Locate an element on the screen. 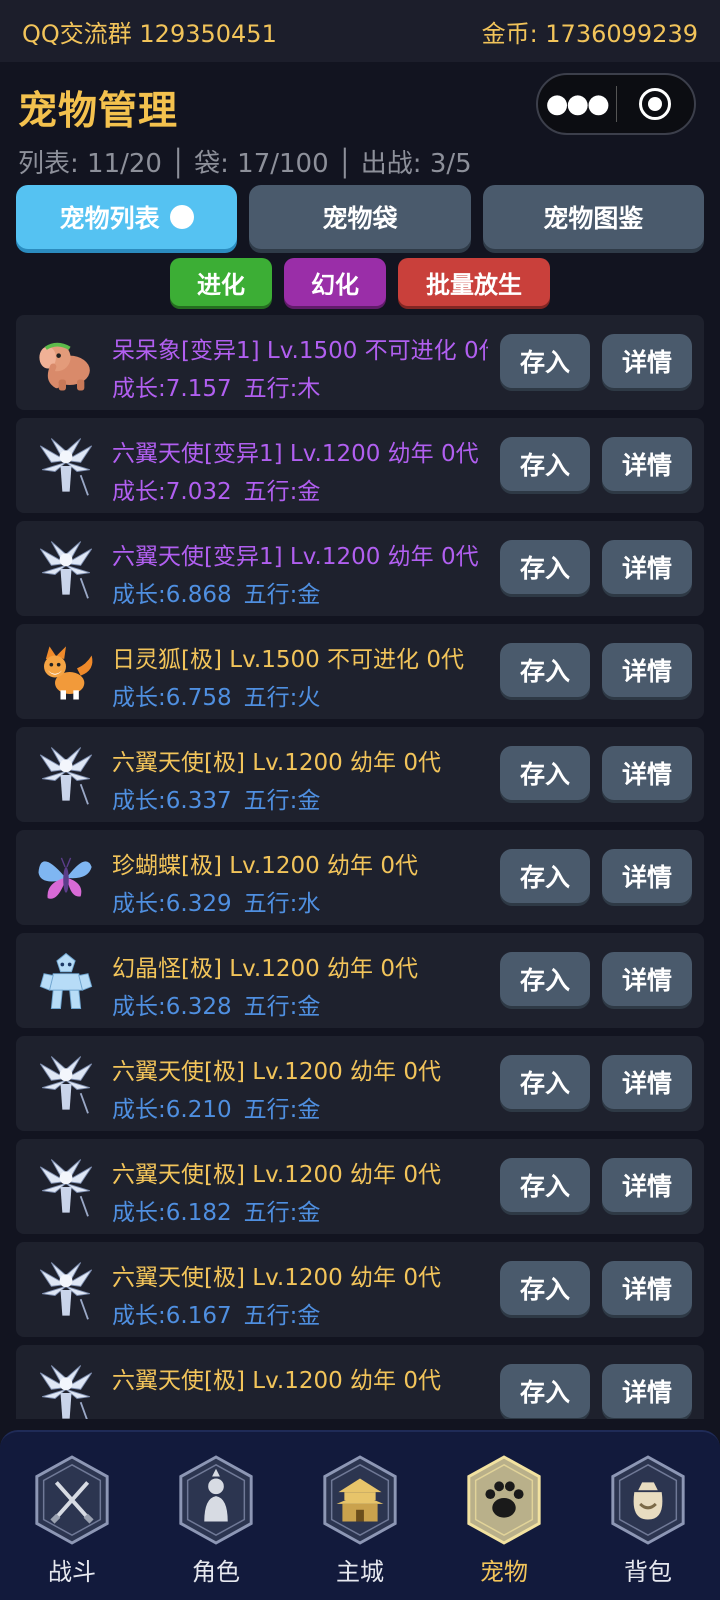  pet-row: 六翼天使[变异1] Lv.1200 幼年 0代 成长:6.868 五行:金 存入 详情 is located at coordinates (360, 568).